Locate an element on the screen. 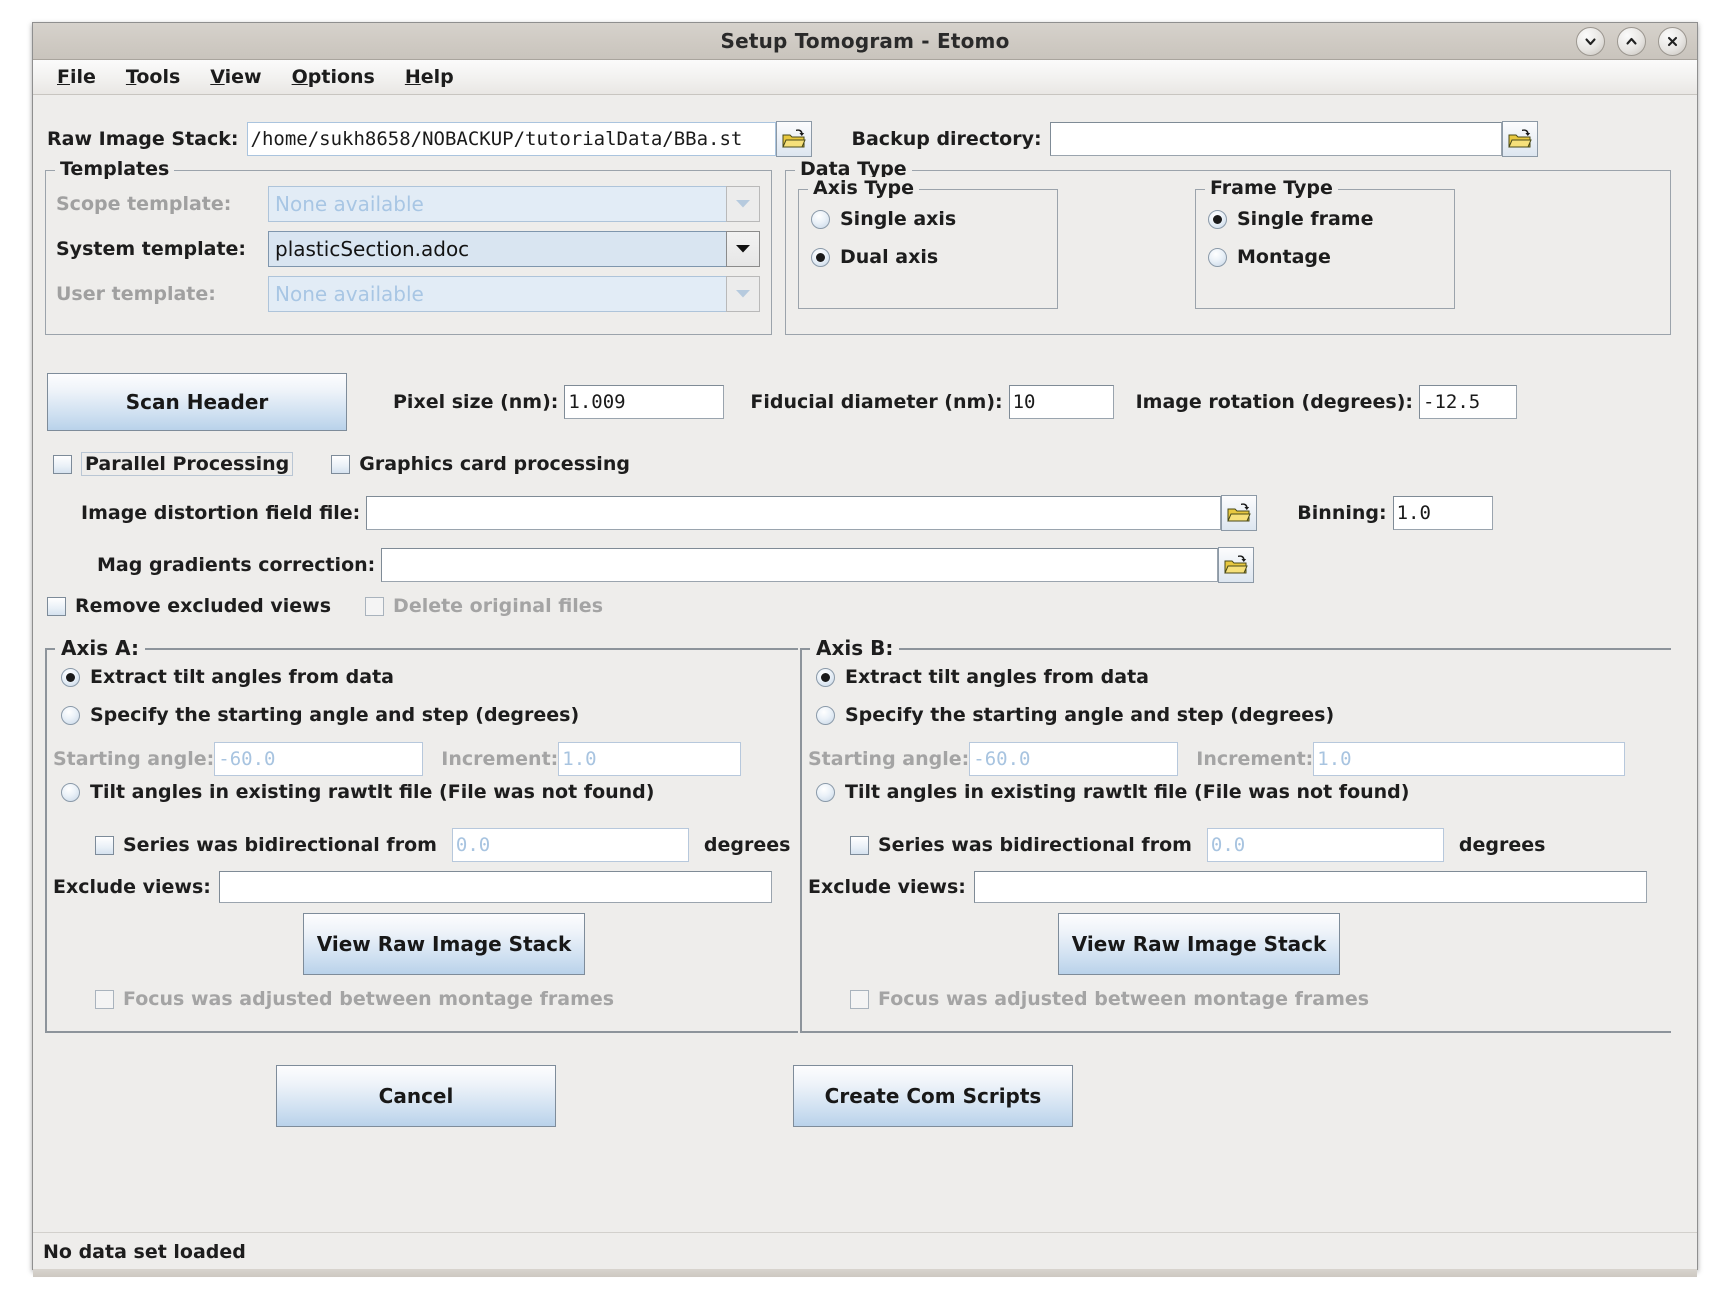 The height and width of the screenshot is (1314, 1714). axis-b-exclude-input is located at coordinates (1310, 887).